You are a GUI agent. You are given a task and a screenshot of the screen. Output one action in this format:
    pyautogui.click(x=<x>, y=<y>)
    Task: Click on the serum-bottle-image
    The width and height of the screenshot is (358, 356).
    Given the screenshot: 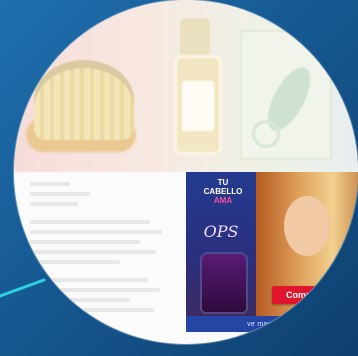 What is the action you would take?
    pyautogui.click(x=198, y=105)
    